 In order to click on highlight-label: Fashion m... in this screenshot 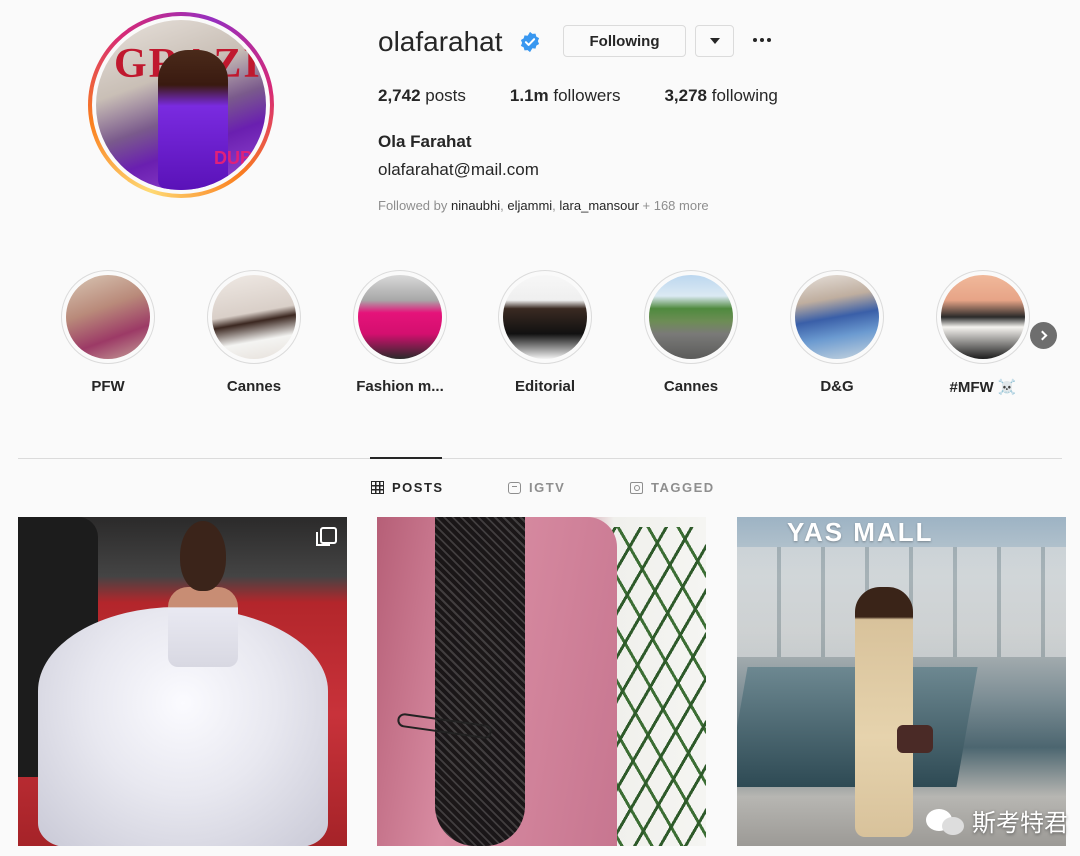, I will do `click(400, 386)`.